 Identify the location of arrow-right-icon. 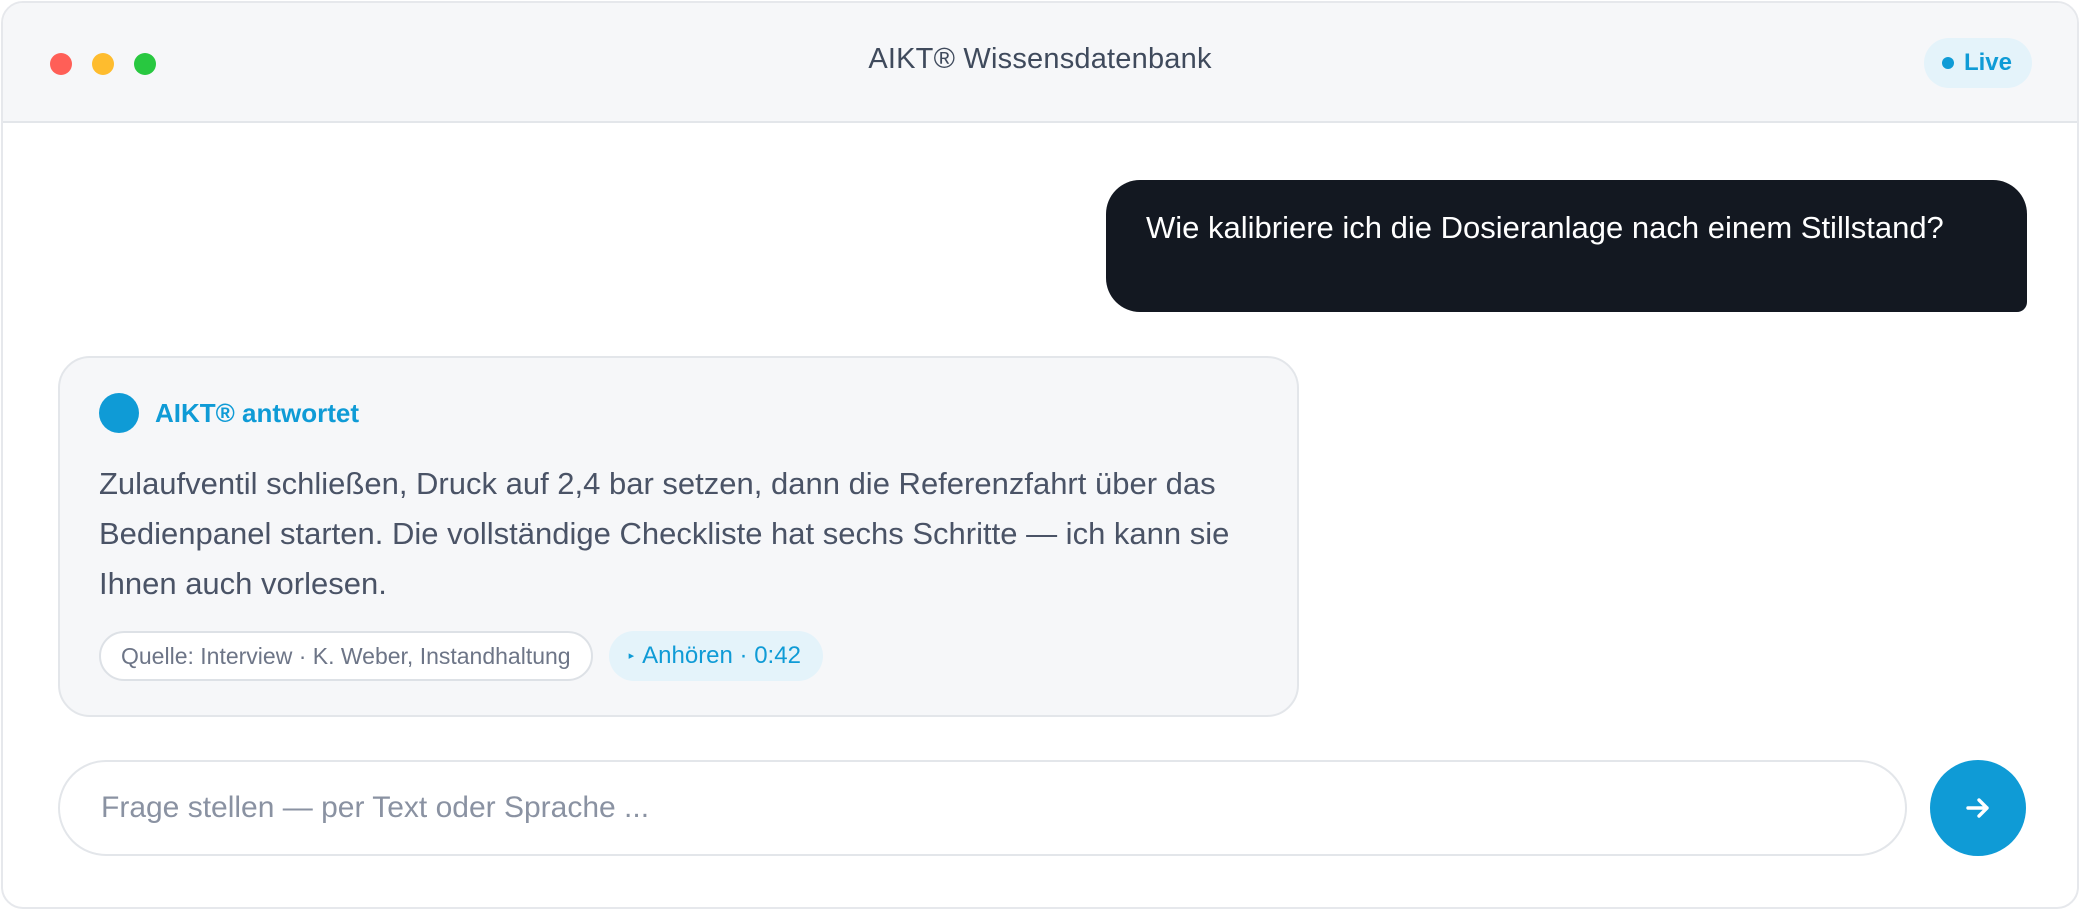
(1977, 808).